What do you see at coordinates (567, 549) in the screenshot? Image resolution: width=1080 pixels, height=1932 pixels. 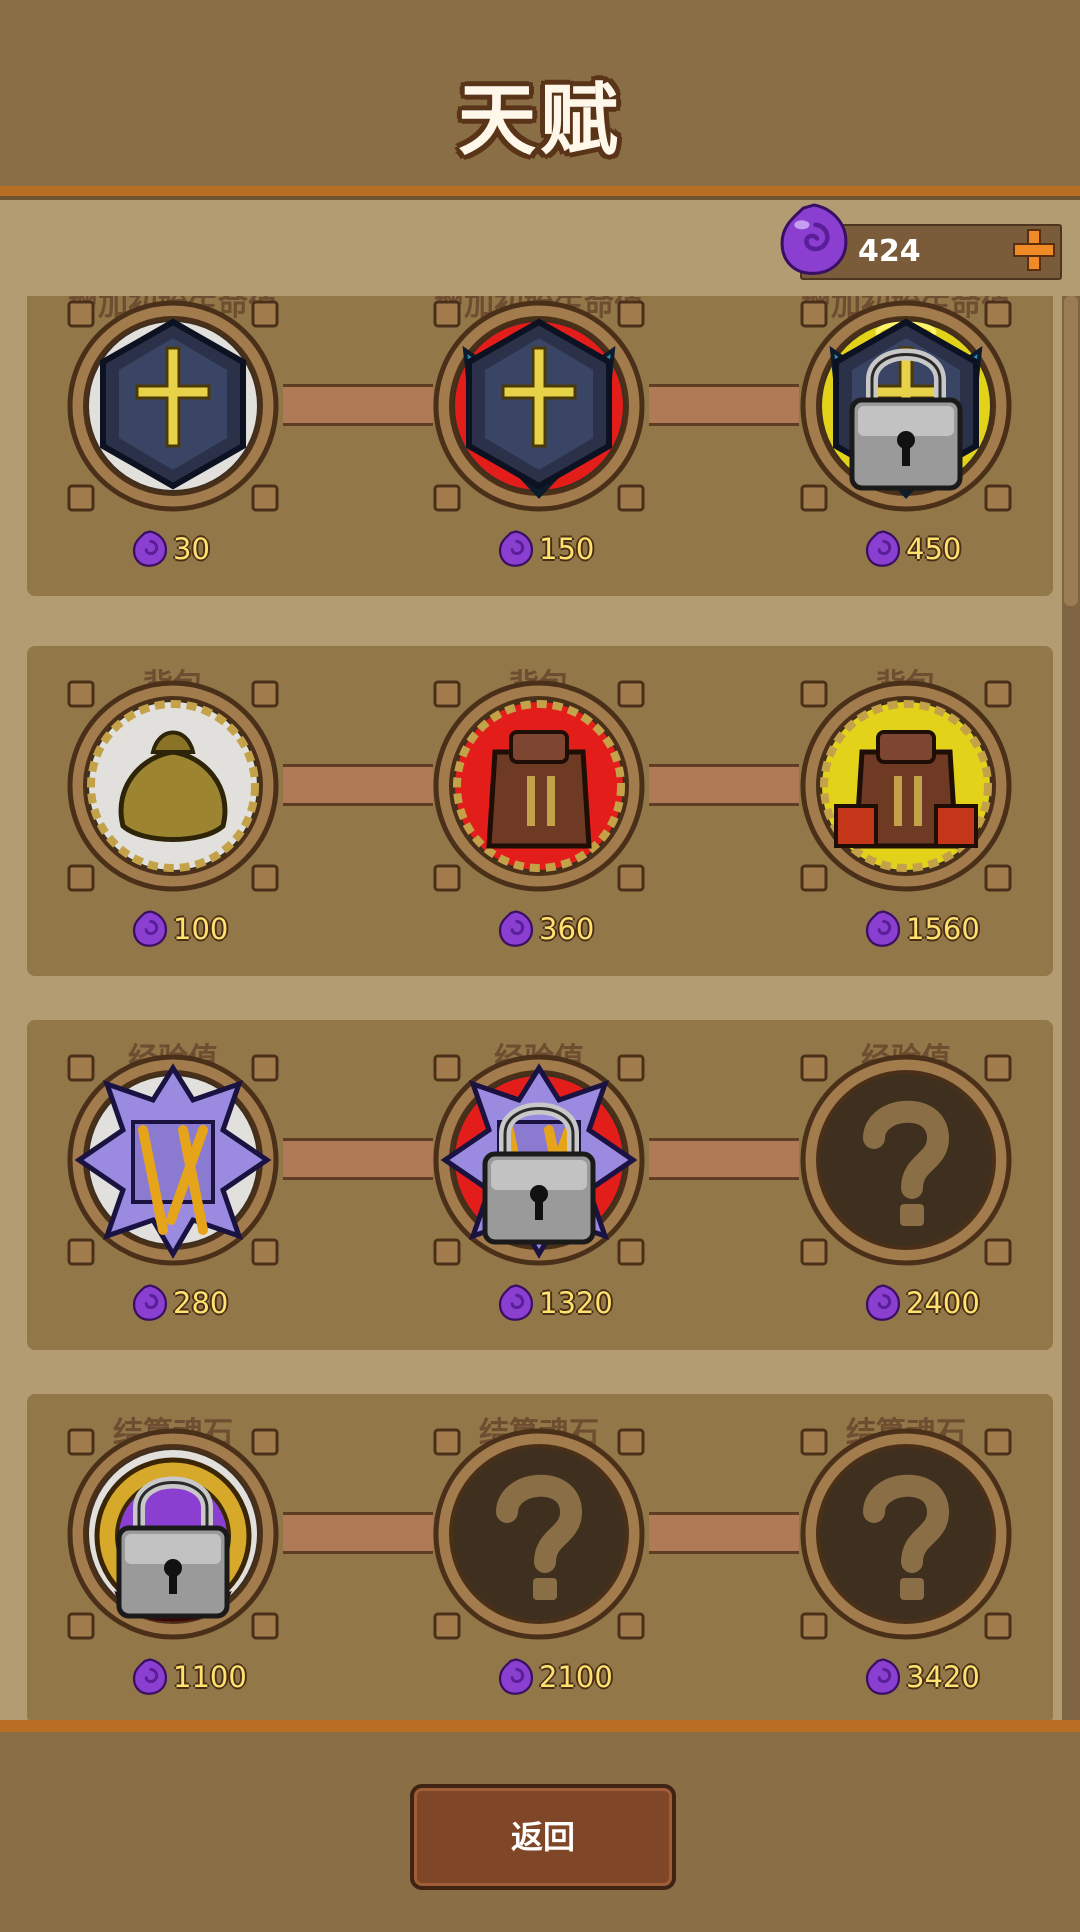 I see `talent-cost-value: 150` at bounding box center [567, 549].